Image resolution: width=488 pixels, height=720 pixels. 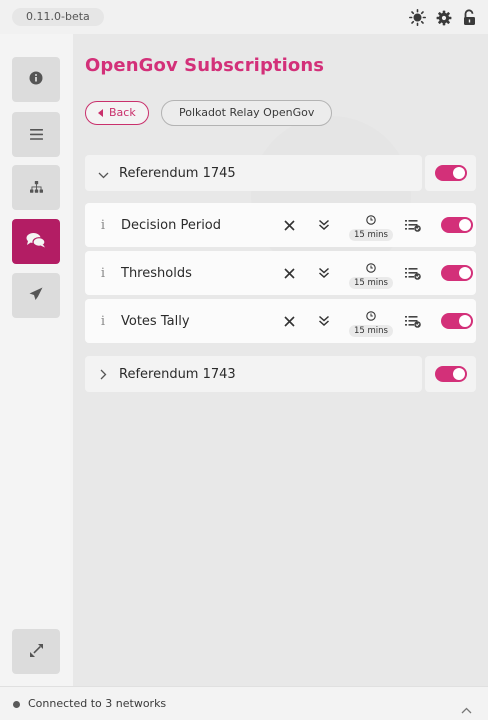 I want to click on sidebar, so click(x=36, y=360).